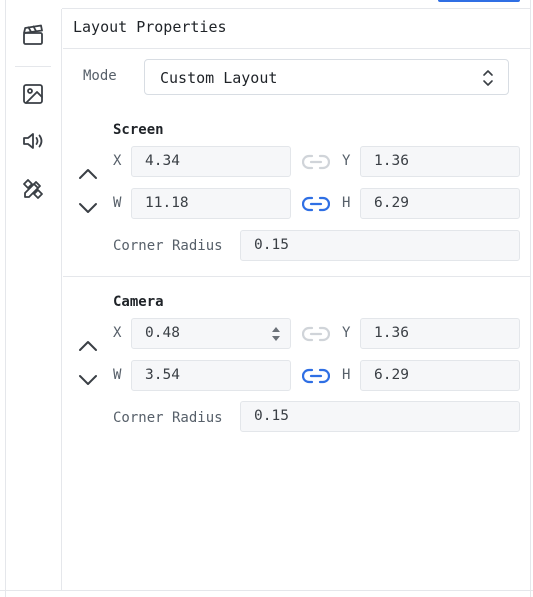 This screenshot has width=533, height=597. What do you see at coordinates (380, 416) in the screenshot?
I see `camera-corner-radius-input: 0.15` at bounding box center [380, 416].